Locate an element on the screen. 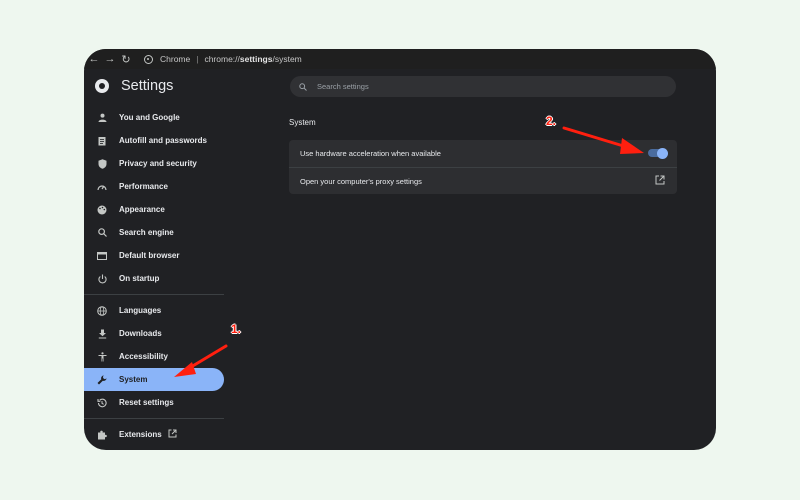  accessibility-icon is located at coordinates (102, 356).